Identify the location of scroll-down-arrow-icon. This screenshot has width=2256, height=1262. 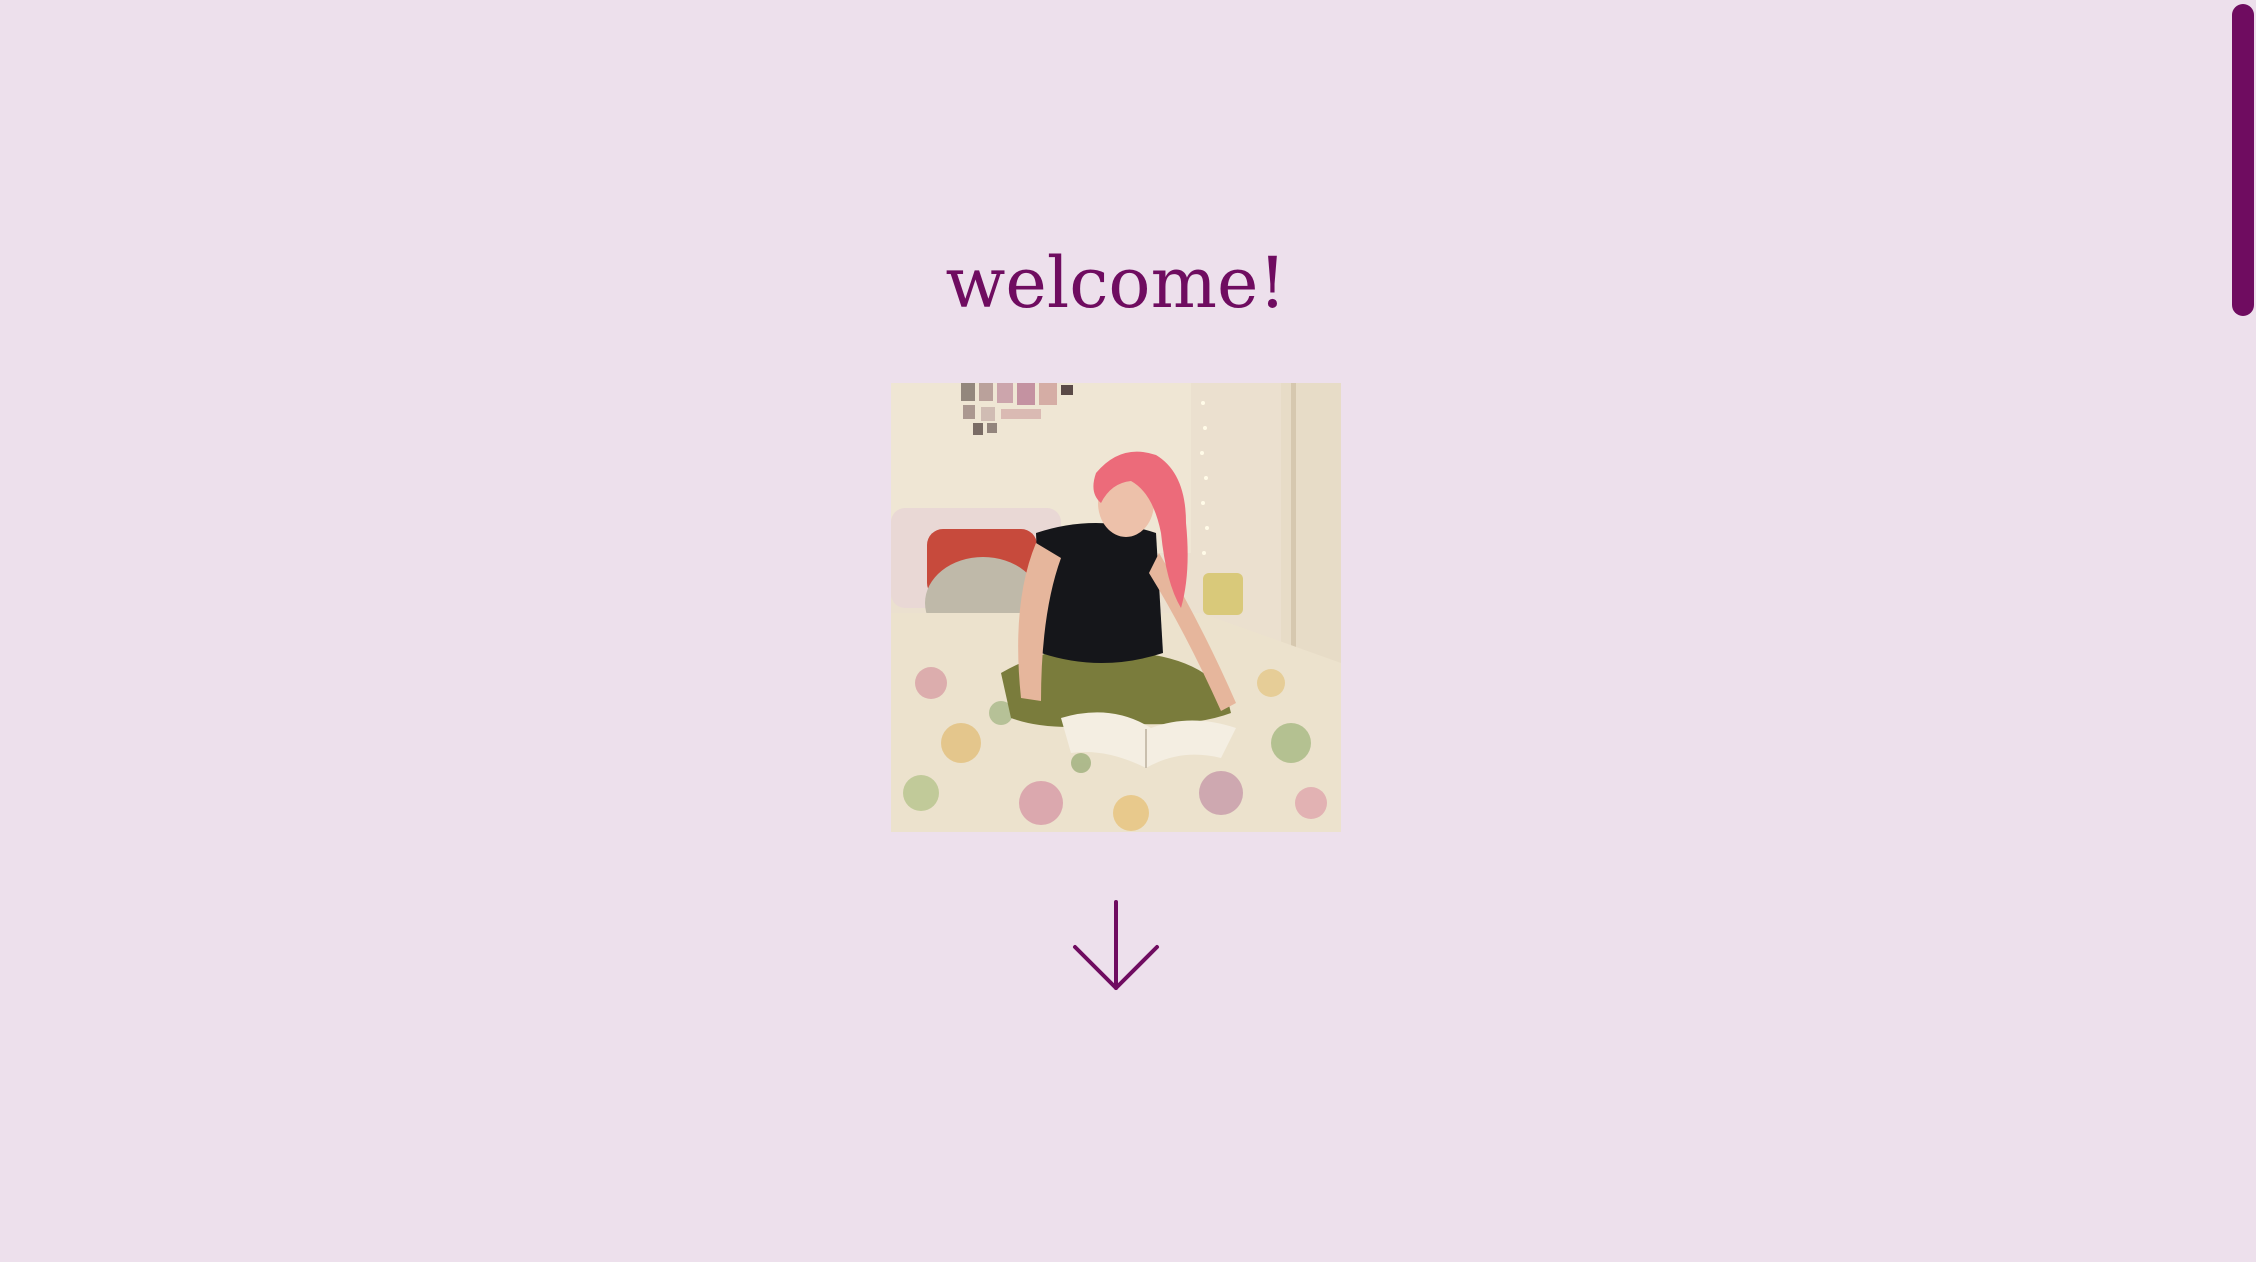
(1116, 946).